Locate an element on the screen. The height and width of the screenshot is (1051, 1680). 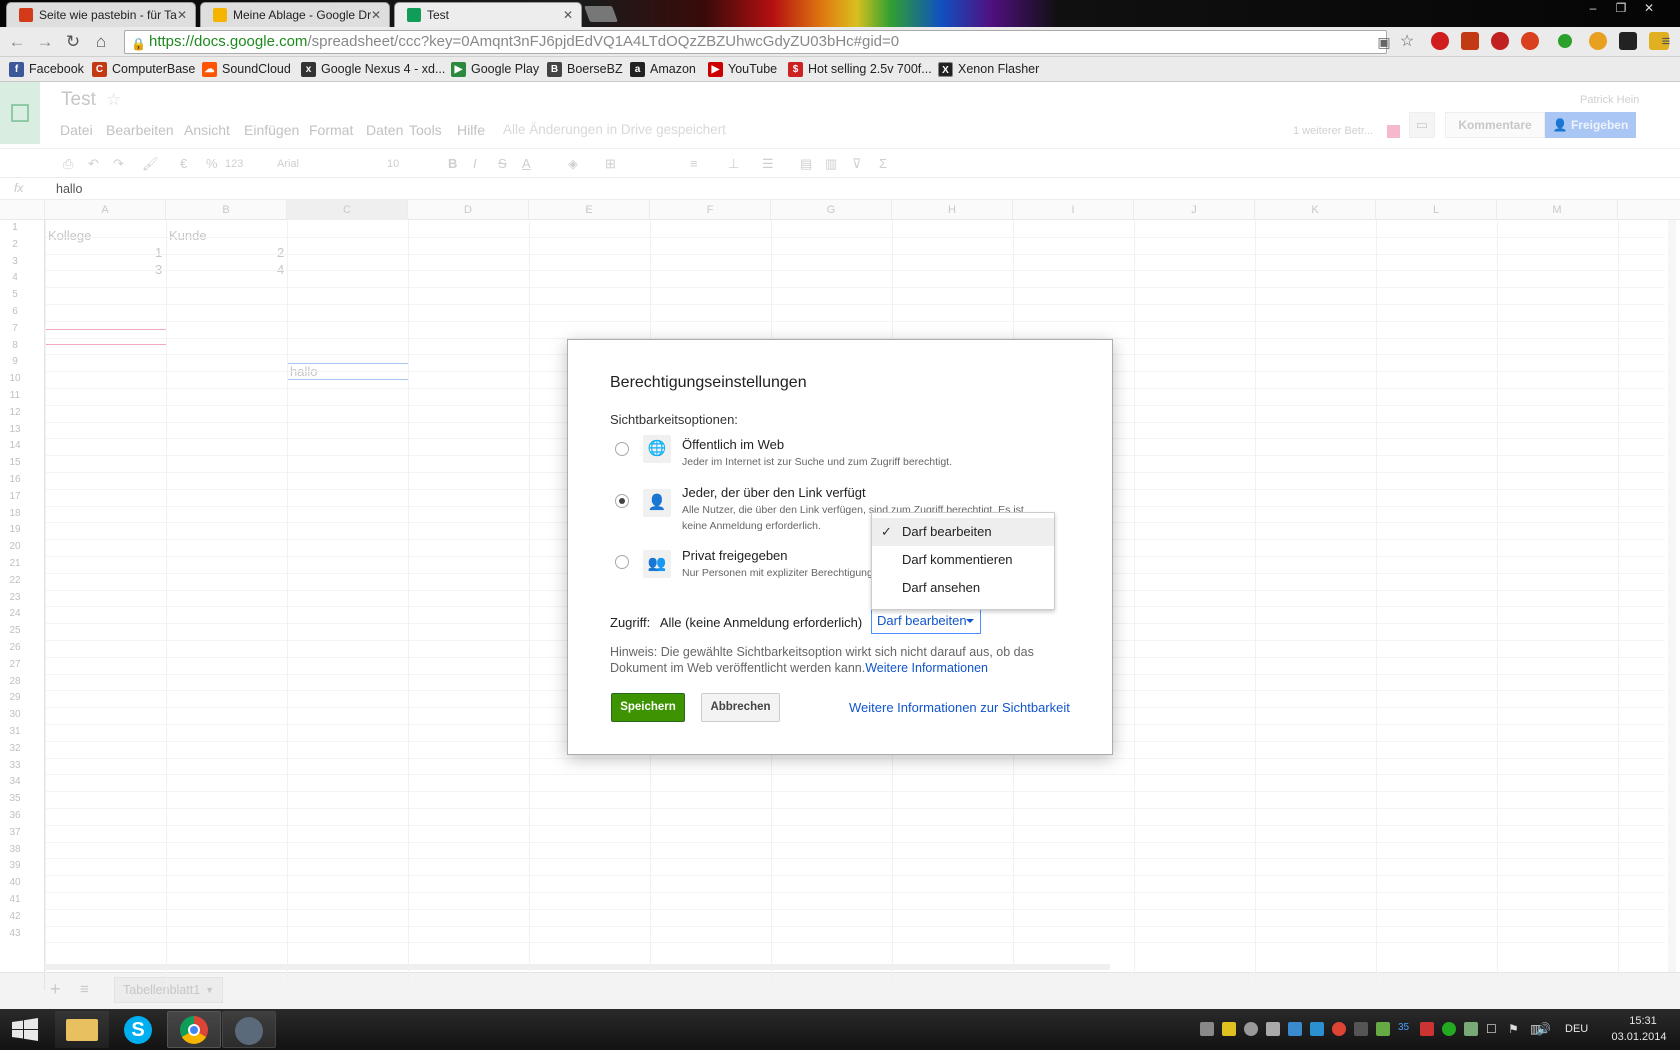
option-link-title: Jeder, der über den Link verfügt is located at coordinates (774, 492).